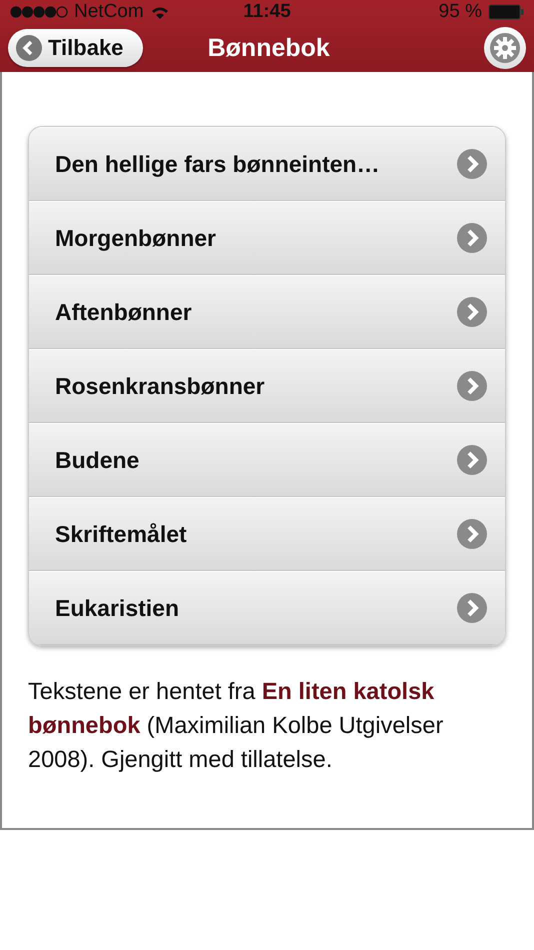 The height and width of the screenshot is (950, 534). I want to click on menu-item: Rosenkransbønner, so click(267, 386).